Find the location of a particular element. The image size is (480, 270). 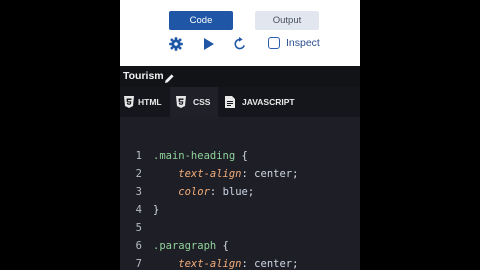

line-number: 3 is located at coordinates (138, 192).